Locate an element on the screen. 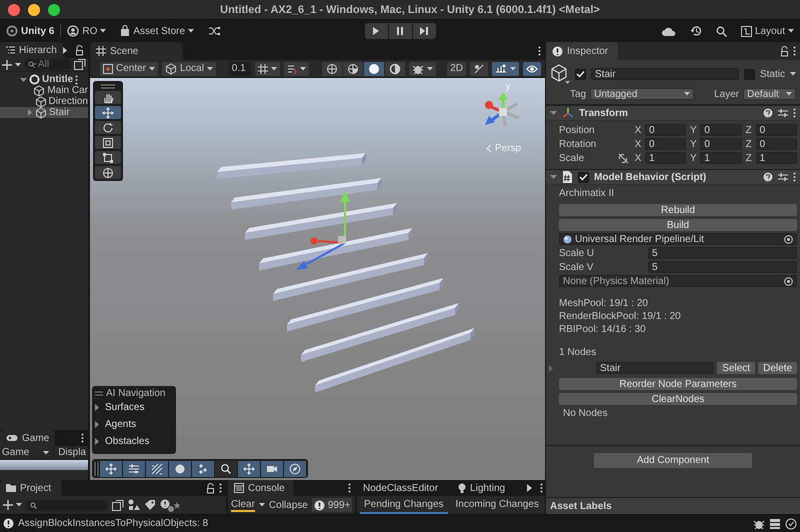 The width and height of the screenshot is (800, 532). node-action-button: Select is located at coordinates (736, 368).